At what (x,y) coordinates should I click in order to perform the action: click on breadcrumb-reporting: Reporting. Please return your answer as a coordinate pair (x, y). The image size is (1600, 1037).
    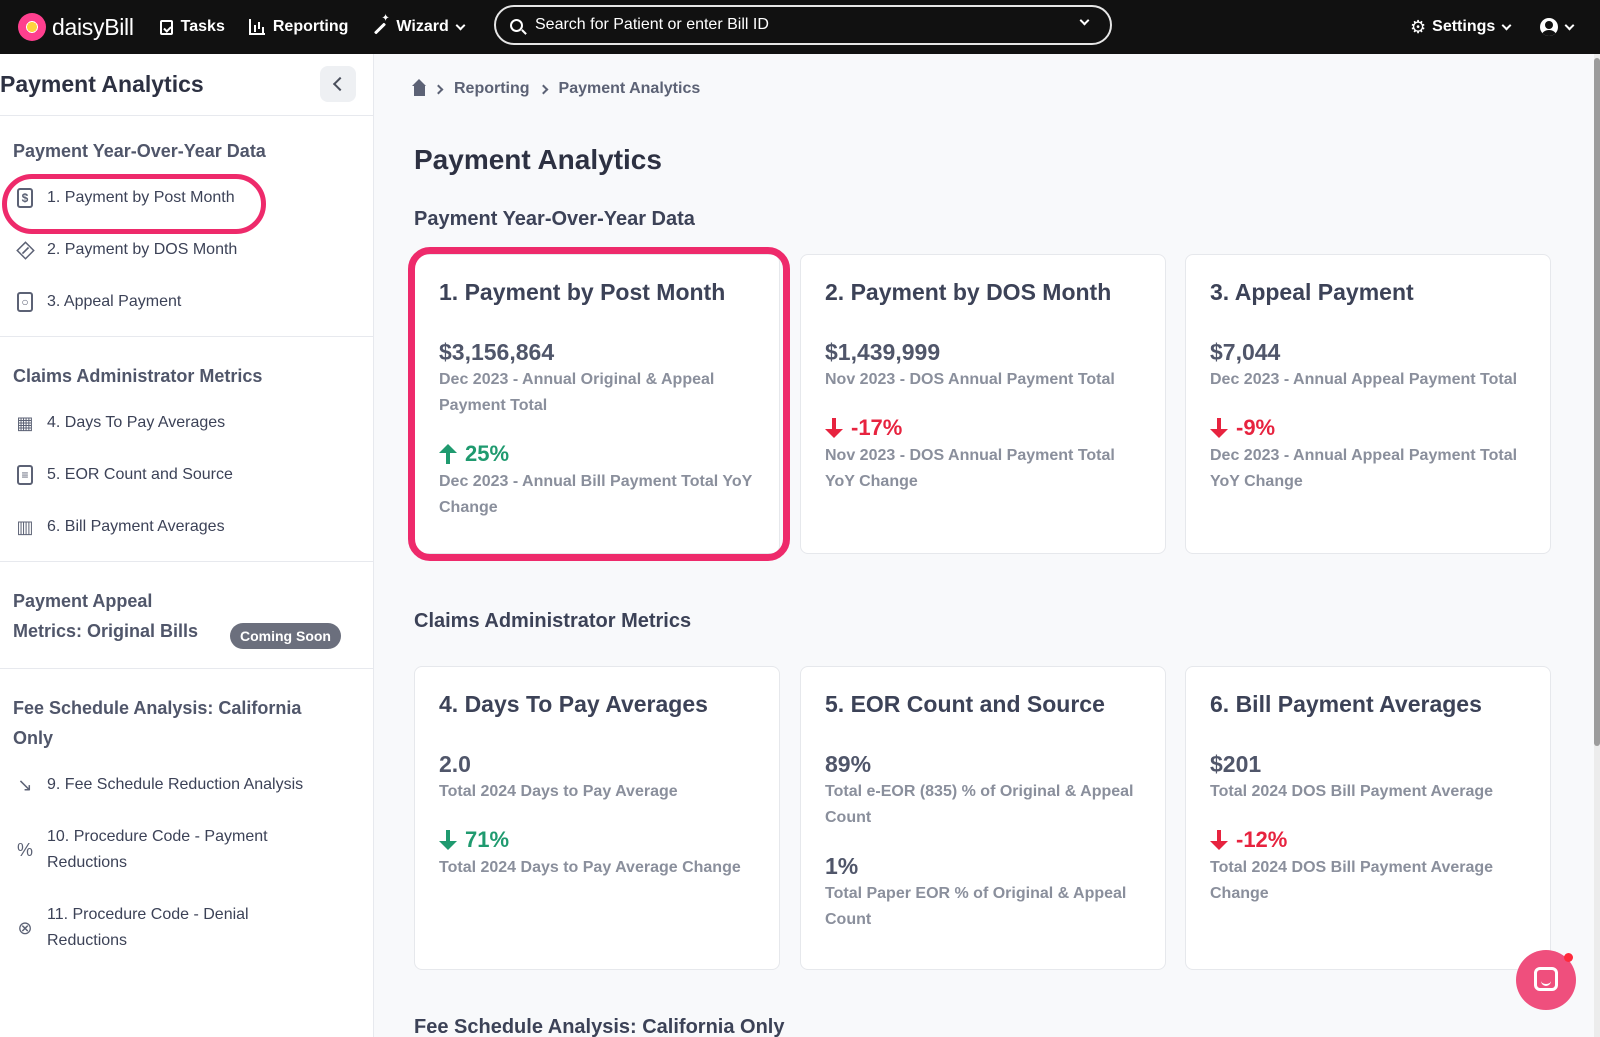
    Looking at the image, I should click on (492, 89).